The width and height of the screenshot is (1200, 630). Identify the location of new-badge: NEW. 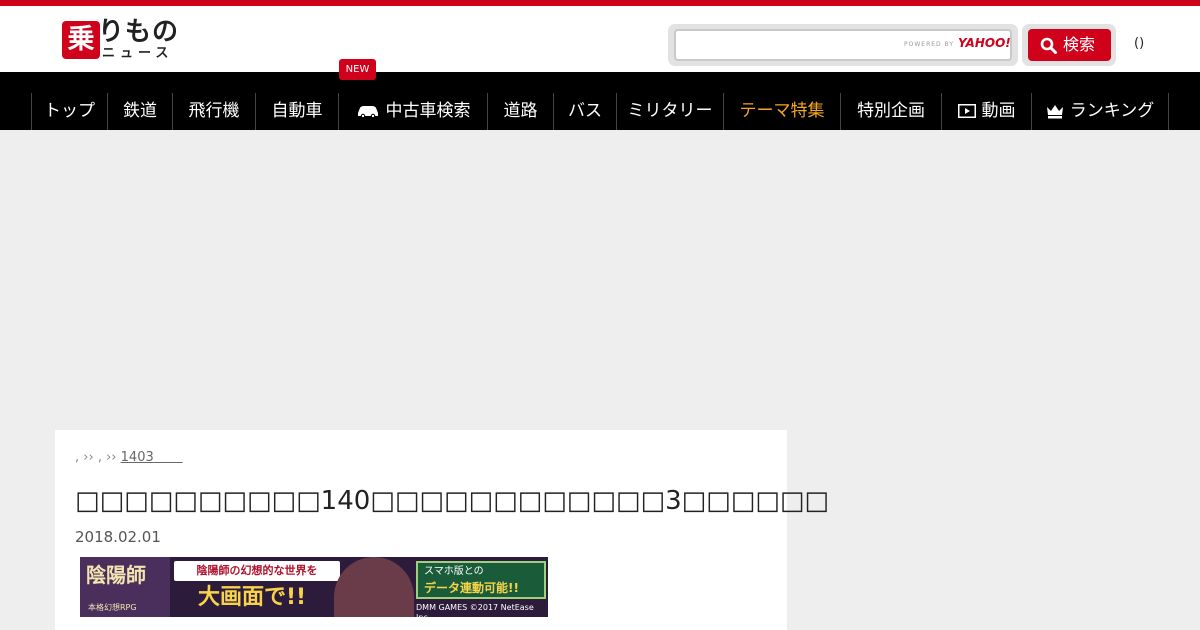
(357, 69).